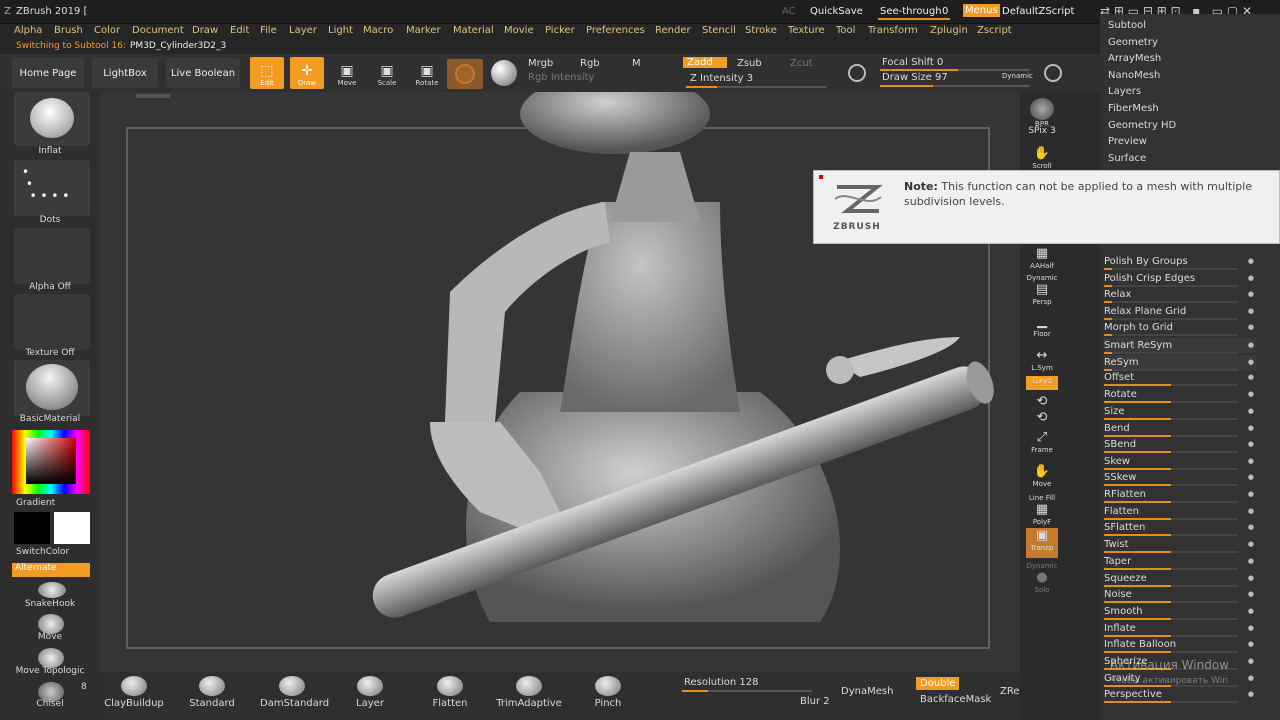 The height and width of the screenshot is (720, 1280). What do you see at coordinates (1042, 113) in the screenshot?
I see `bpr-button: BPR` at bounding box center [1042, 113].